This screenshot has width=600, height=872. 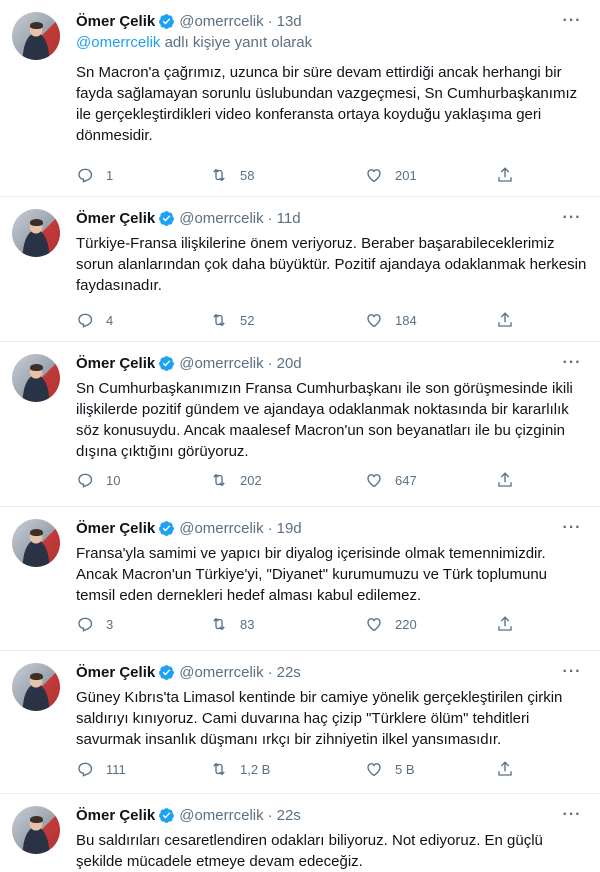 What do you see at coordinates (255, 769) in the screenshot?
I see `retweet-count: 1,2 B` at bounding box center [255, 769].